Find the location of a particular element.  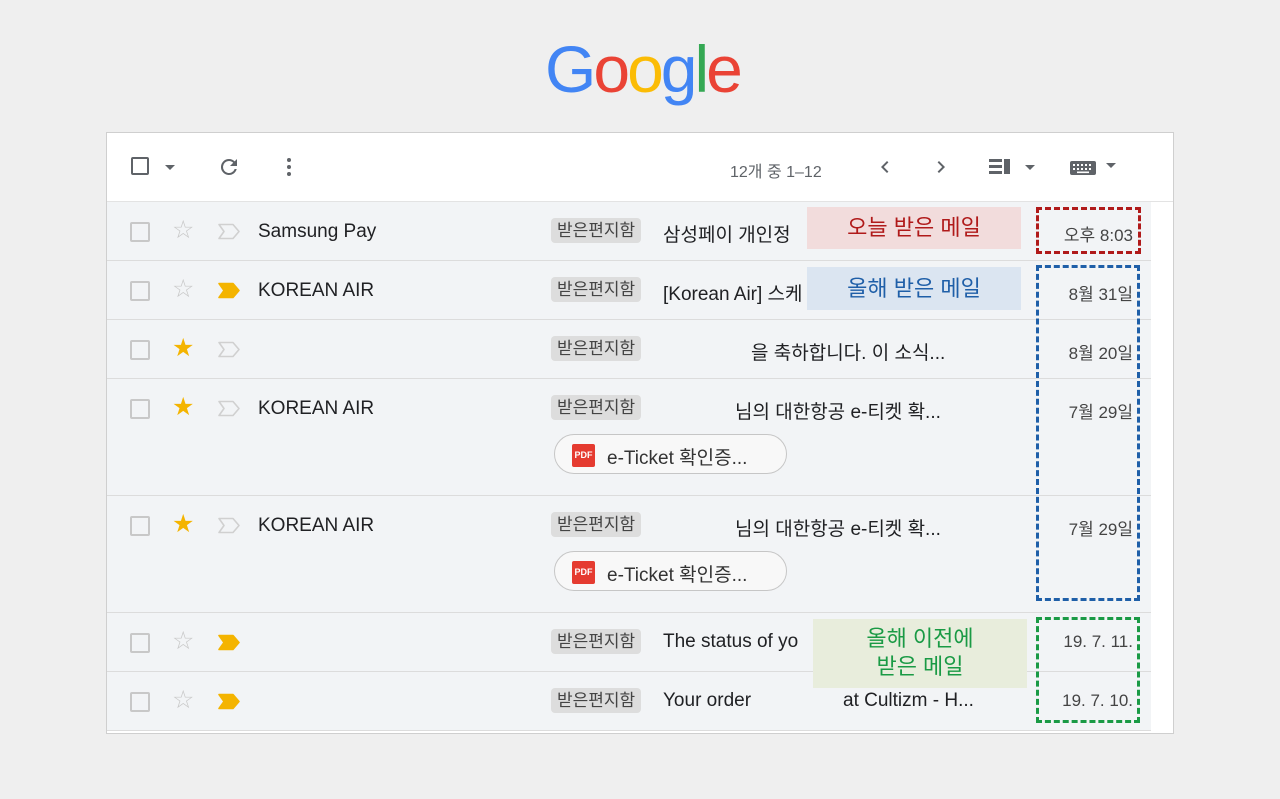

annotation-today: 오늘 받은 메일 is located at coordinates (914, 228).